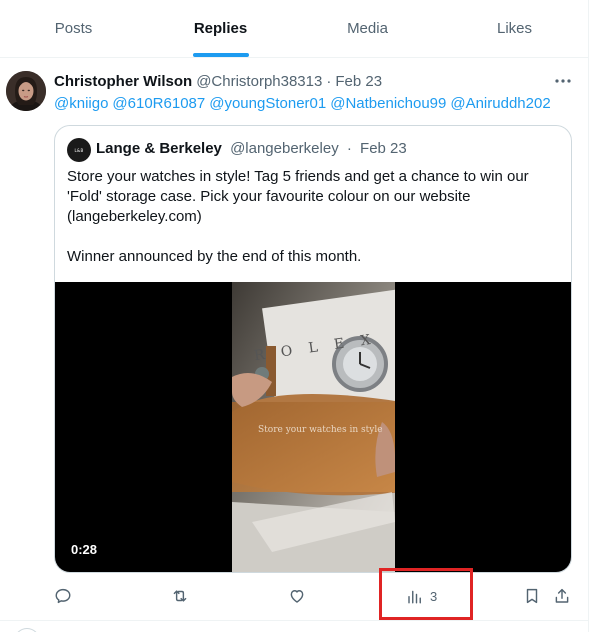  Describe the element at coordinates (158, 103) in the screenshot. I see `mention-link: @610R61087` at that location.